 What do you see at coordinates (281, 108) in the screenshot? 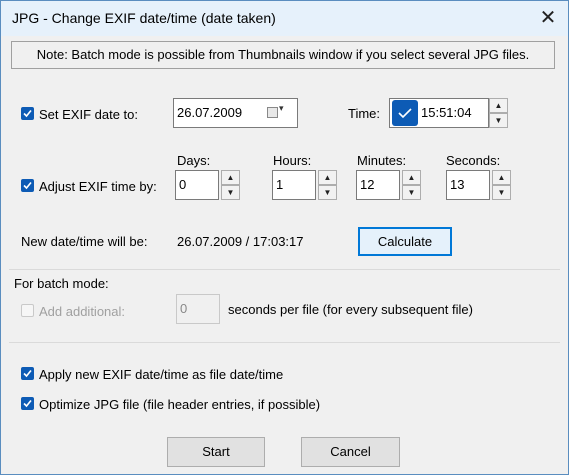
I see `chevron-down-icon: ▾` at bounding box center [281, 108].